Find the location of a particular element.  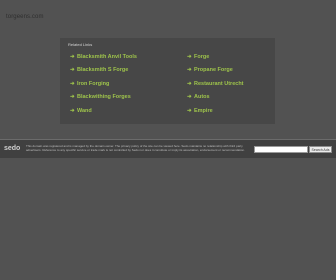

related-link-blacksmith-anvil-tools: ➜ Blacksmith Anvil Tools is located at coordinates (103, 57).